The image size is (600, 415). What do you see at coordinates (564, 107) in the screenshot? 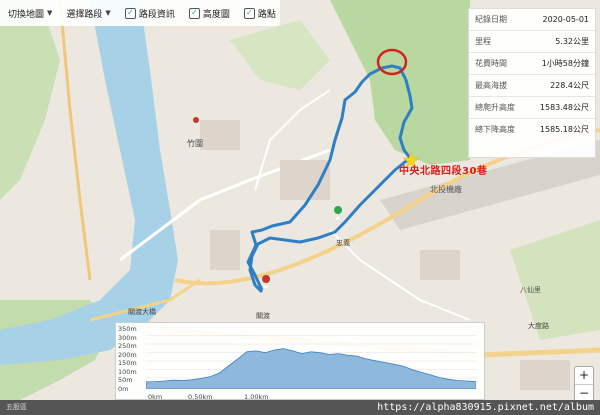
I see `stat-value: 1583.48公尺` at bounding box center [564, 107].